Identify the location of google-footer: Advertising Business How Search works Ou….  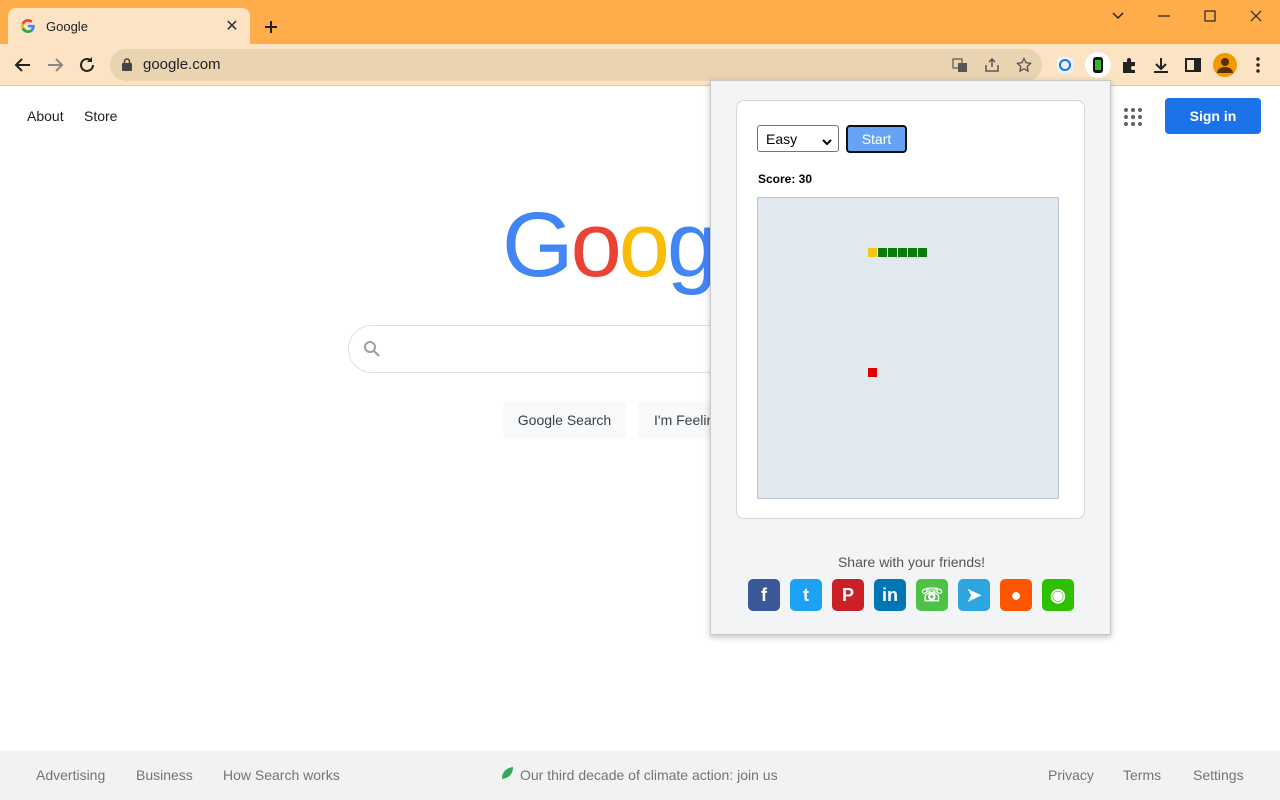
(640, 775).